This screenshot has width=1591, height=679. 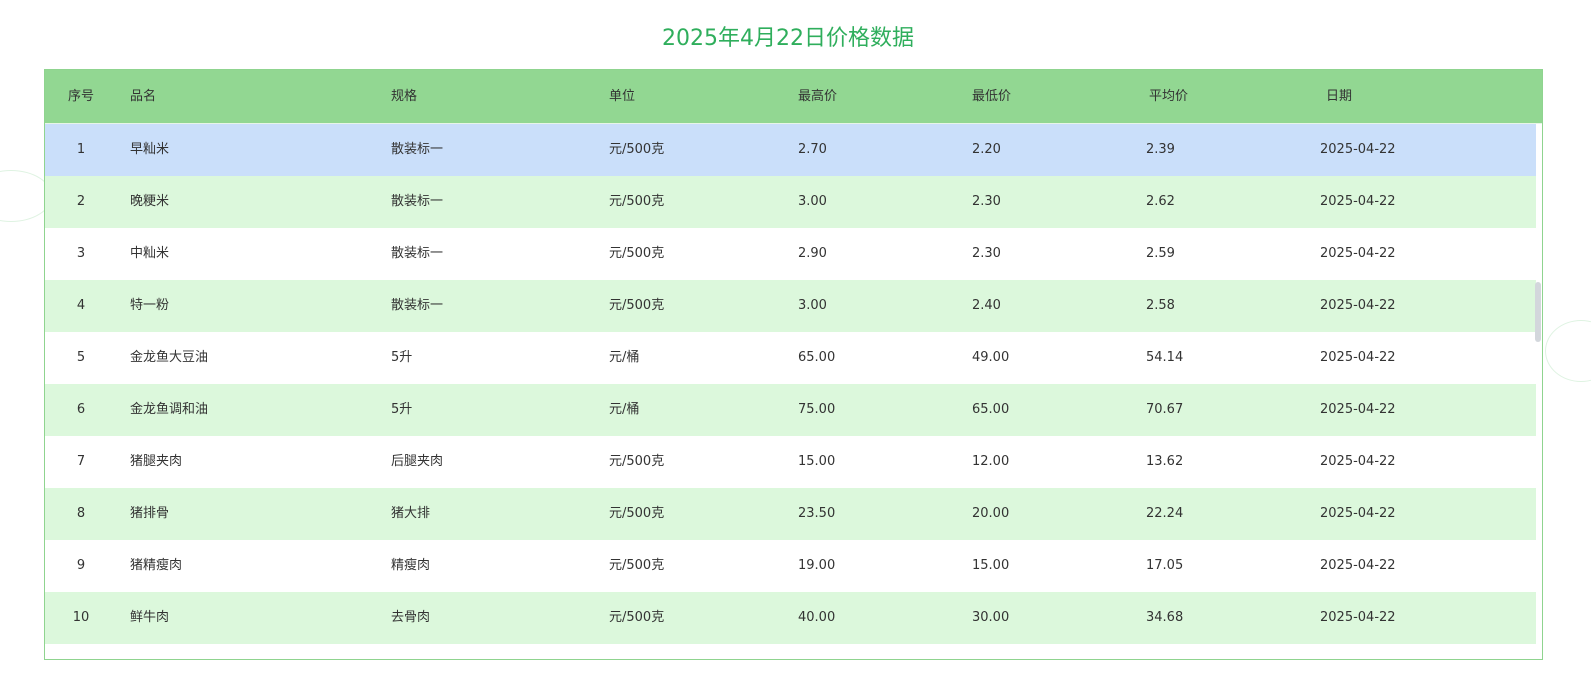 What do you see at coordinates (790, 254) in the screenshot?
I see `table-row: 3 中籼米 散装标一 元/500克 2.90 2.30 2.59 2025-04-22` at bounding box center [790, 254].